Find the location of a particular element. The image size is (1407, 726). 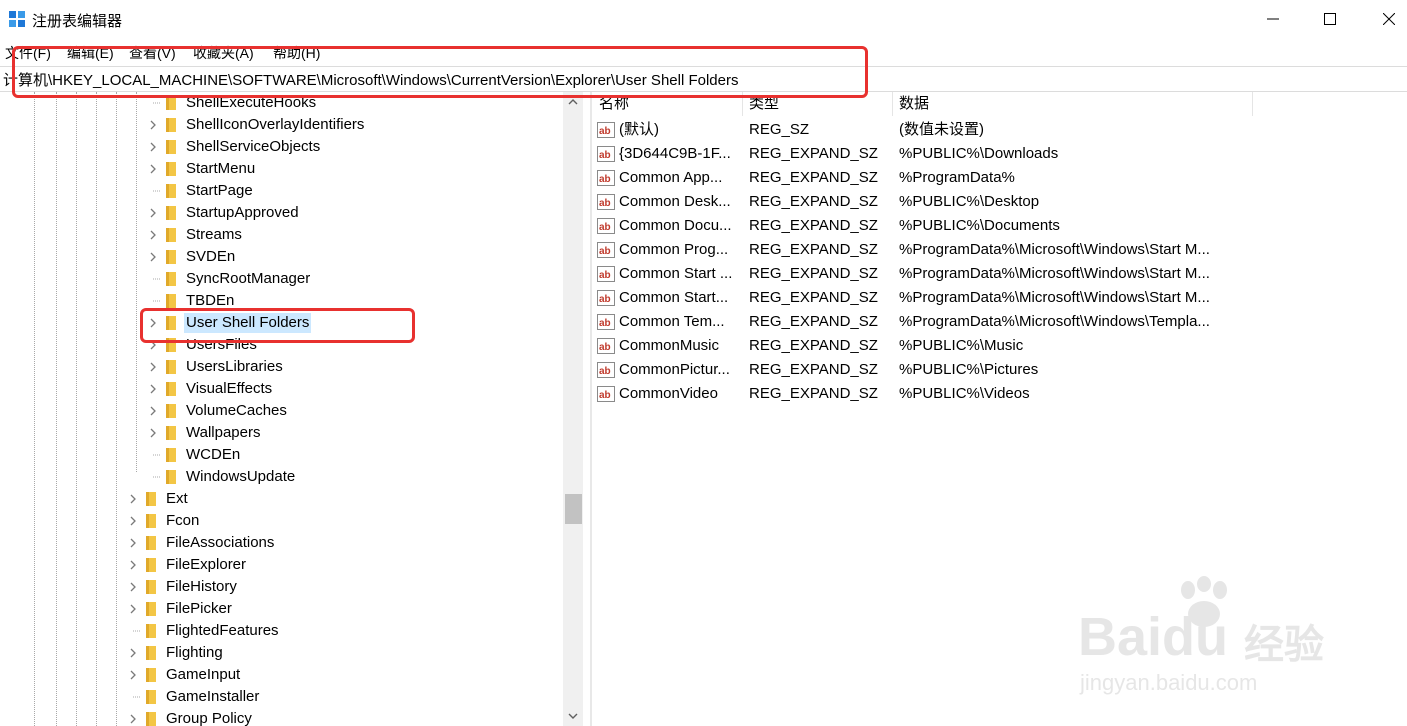

tree-item: FileAssociations is located at coordinates (201, 543).